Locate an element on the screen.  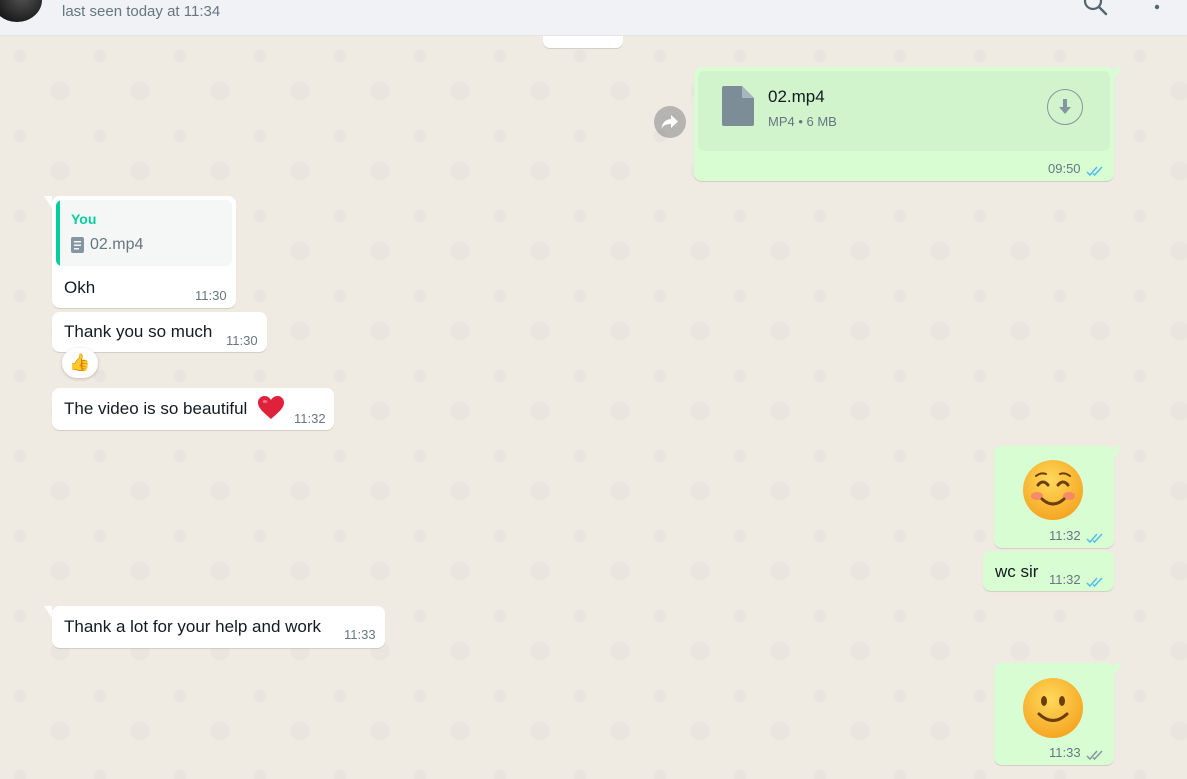
message-bubble-incoming: Thank you so much 11:30 is located at coordinates (159, 332).